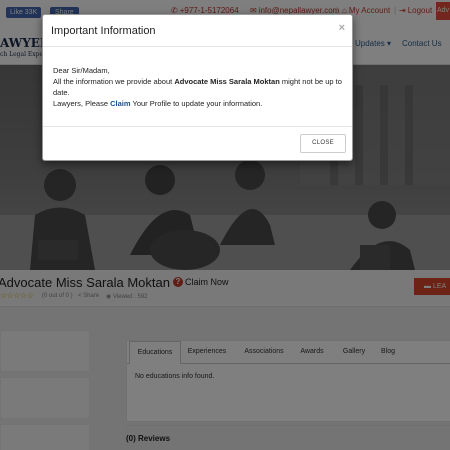 The width and height of the screenshot is (450, 450). What do you see at coordinates (82, 103) in the screenshot?
I see `claim-prompt-prefix: Lawyers, Please` at bounding box center [82, 103].